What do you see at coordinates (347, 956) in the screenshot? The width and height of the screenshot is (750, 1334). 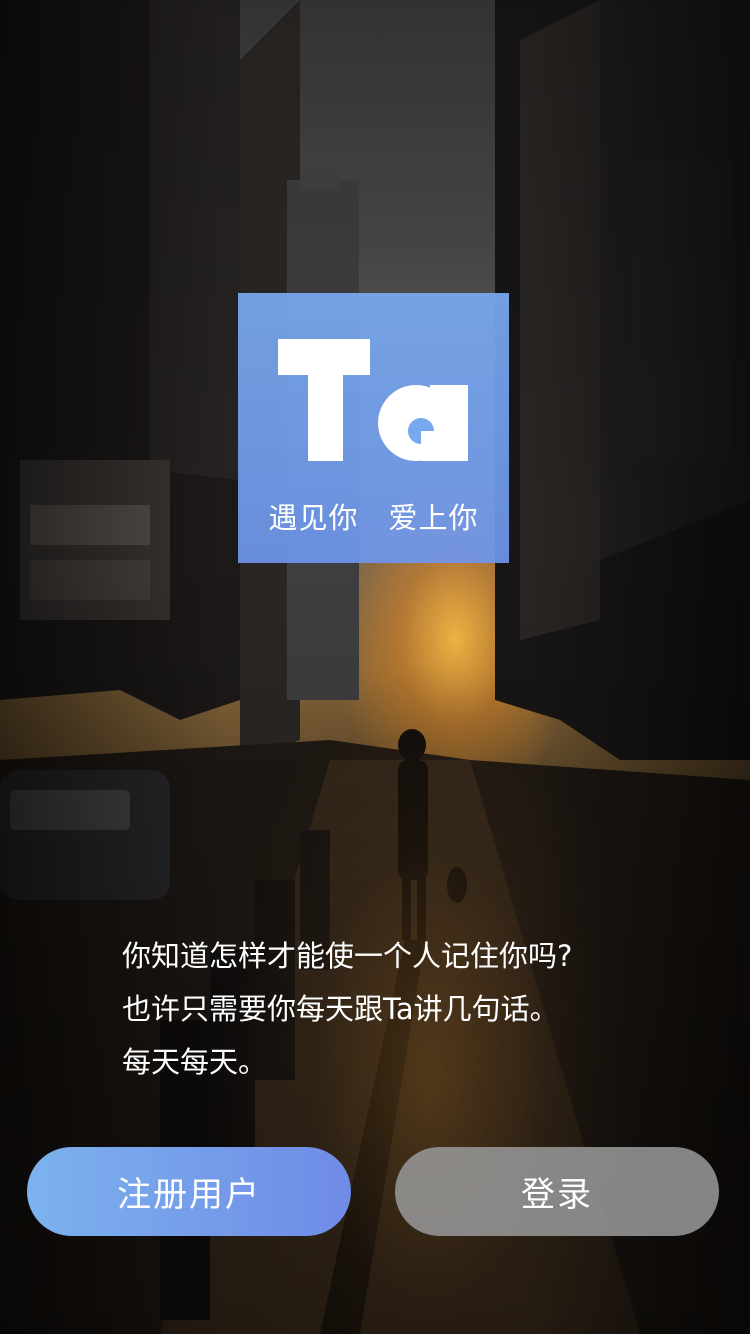 I see `intro-line-1: 你知道怎样才能使一个人记住你吗?` at bounding box center [347, 956].